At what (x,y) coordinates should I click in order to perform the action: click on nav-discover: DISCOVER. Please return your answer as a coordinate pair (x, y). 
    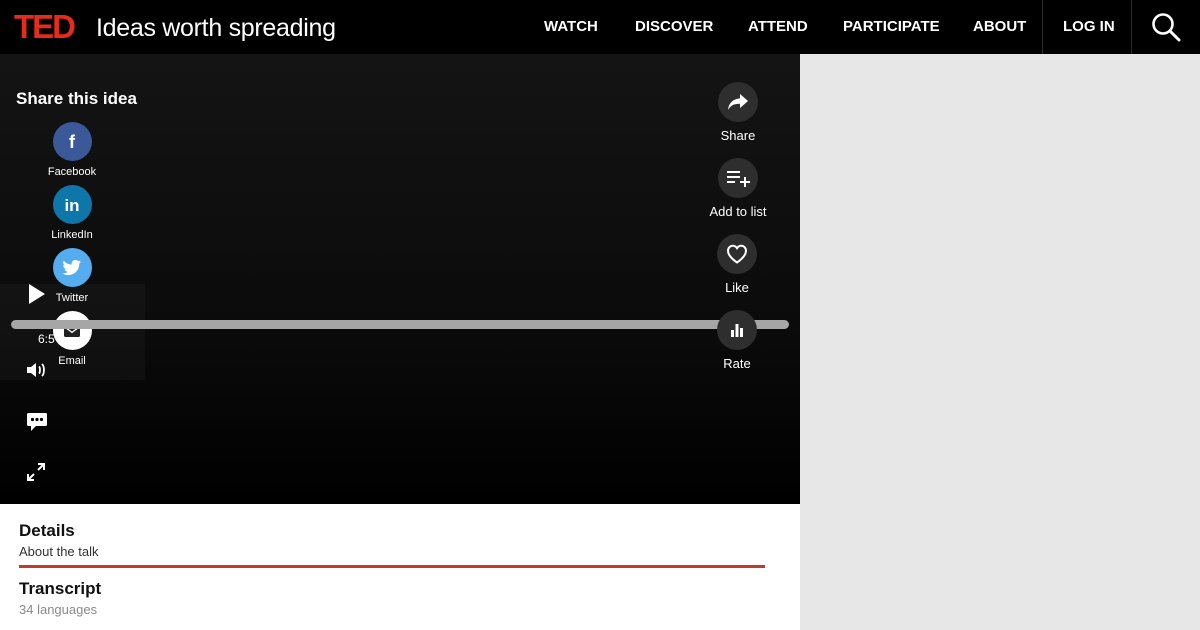
    Looking at the image, I should click on (674, 27).